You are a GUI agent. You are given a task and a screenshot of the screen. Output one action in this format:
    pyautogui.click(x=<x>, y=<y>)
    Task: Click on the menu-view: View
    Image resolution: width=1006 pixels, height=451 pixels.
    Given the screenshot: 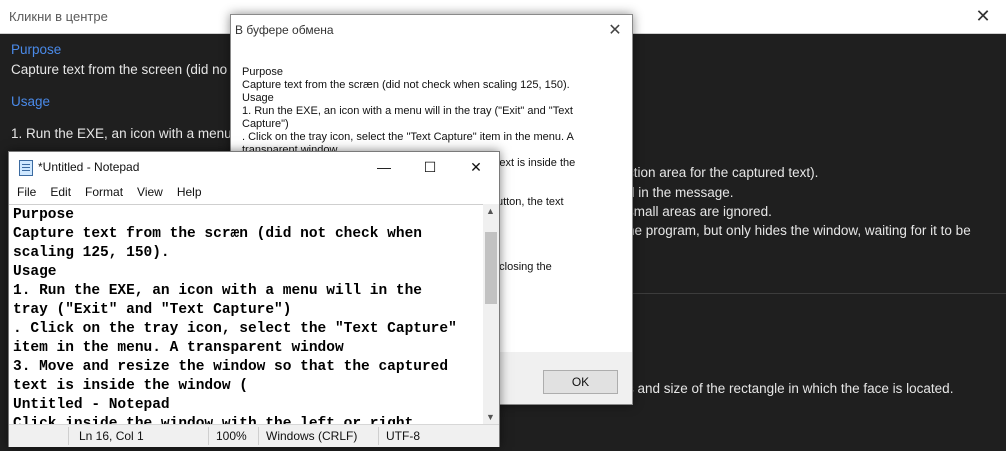 What is the action you would take?
    pyautogui.click(x=149, y=193)
    